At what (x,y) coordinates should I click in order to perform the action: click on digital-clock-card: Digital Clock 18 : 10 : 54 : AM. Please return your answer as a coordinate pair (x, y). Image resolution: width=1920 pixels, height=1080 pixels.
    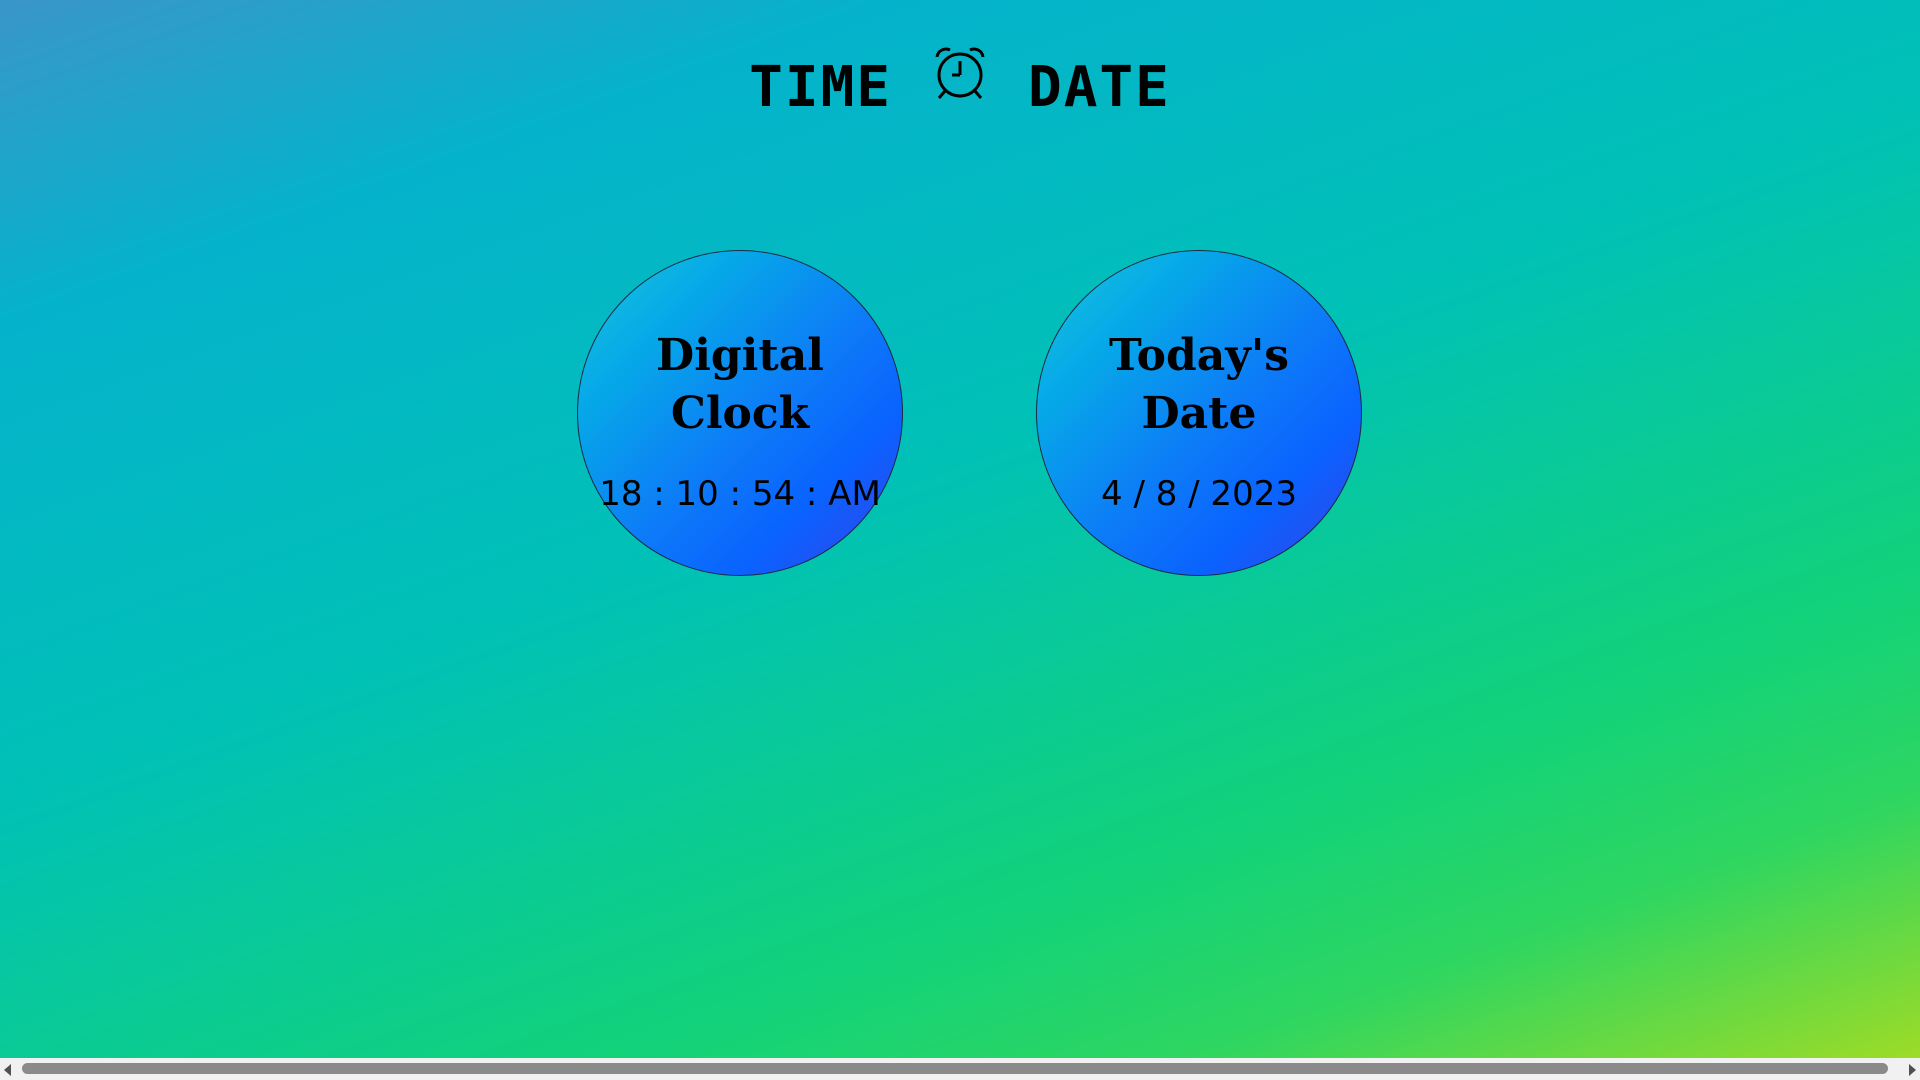
    Looking at the image, I should click on (740, 413).